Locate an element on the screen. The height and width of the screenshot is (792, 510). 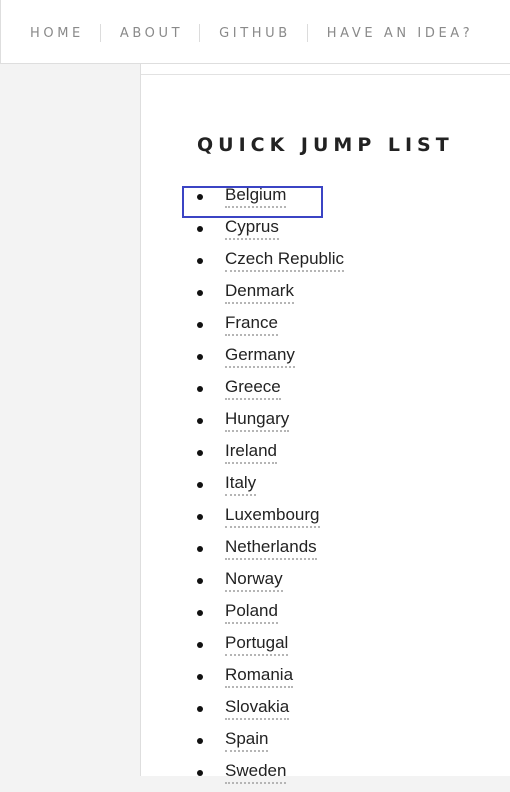
country-link-france: France is located at coordinates (251, 324).